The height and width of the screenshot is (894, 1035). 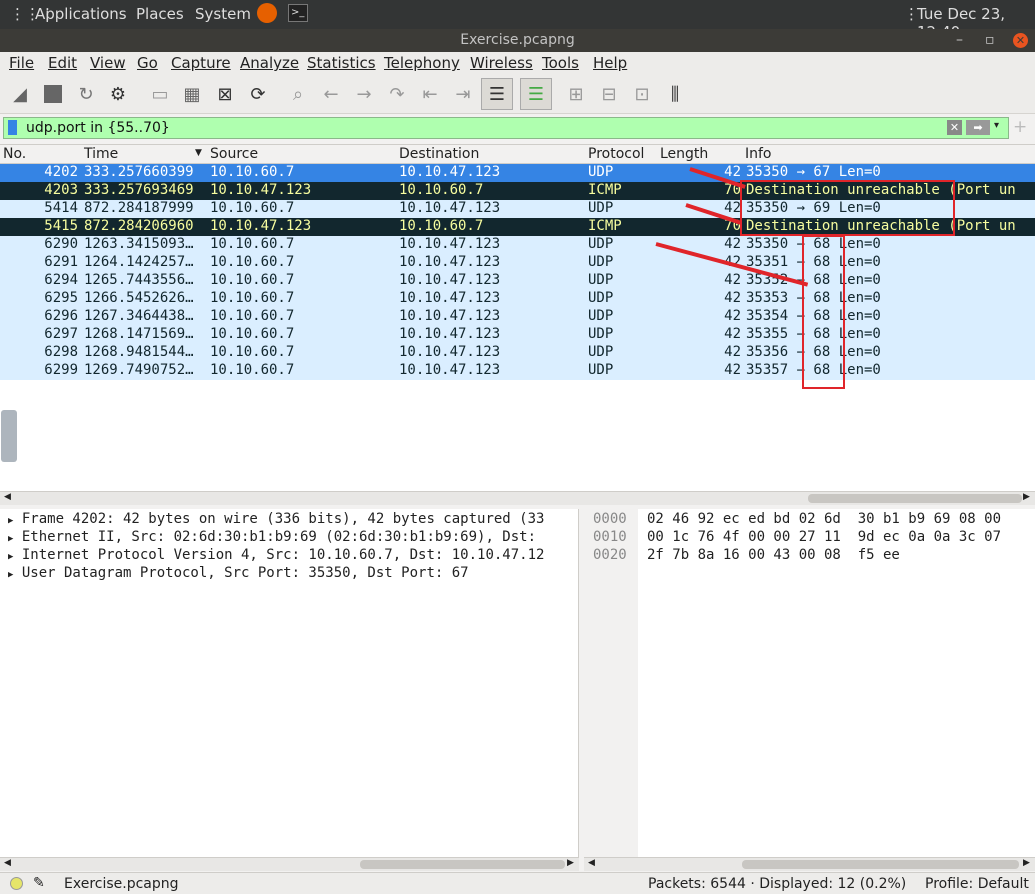 What do you see at coordinates (642, 94) in the screenshot?
I see `normal-size-icon: ⊡` at bounding box center [642, 94].